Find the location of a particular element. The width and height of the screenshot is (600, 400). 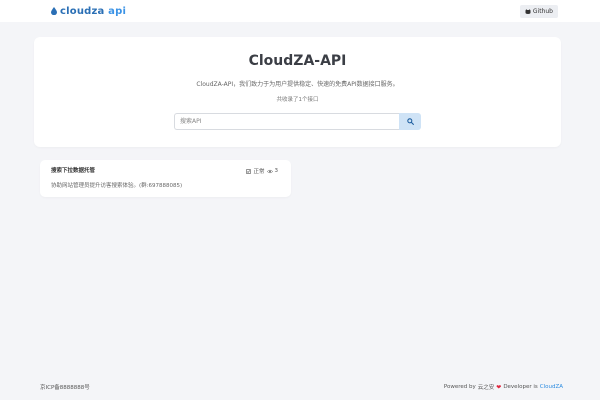

page-title: CloudZA-API is located at coordinates (297, 61).